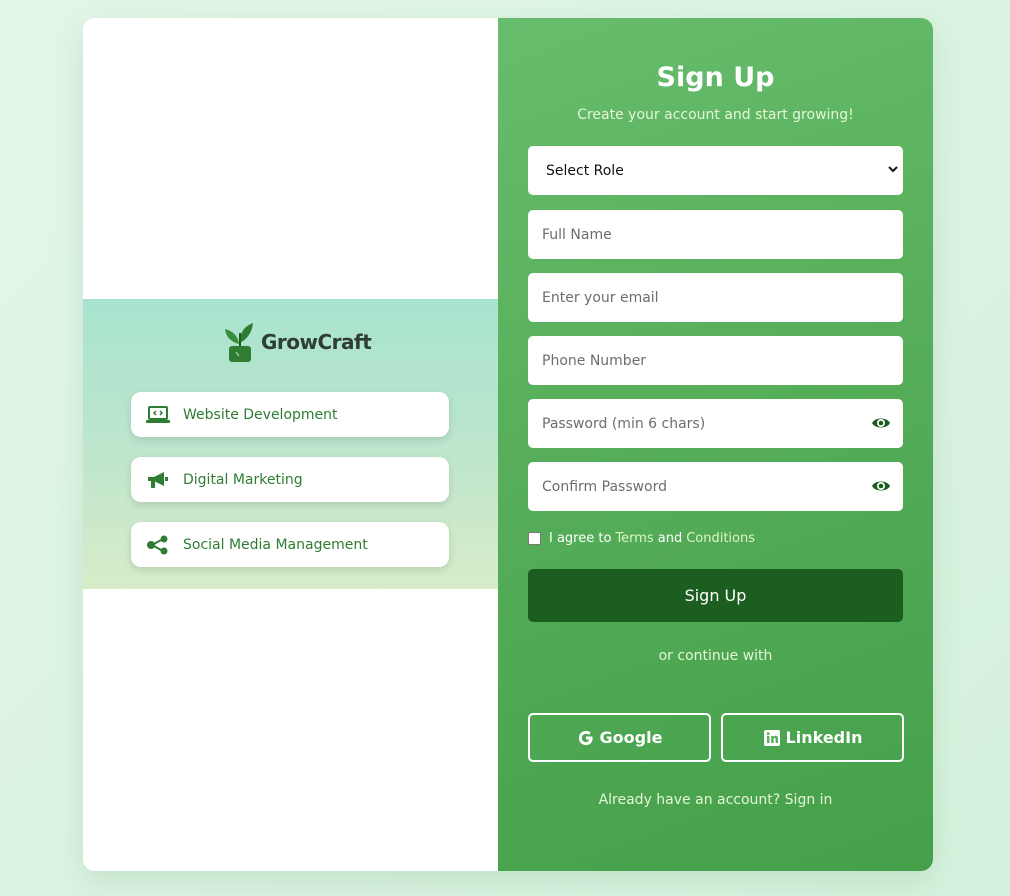 The height and width of the screenshot is (896, 1010). What do you see at coordinates (577, 234) in the screenshot?
I see `full-name-placeholder: Full Name` at bounding box center [577, 234].